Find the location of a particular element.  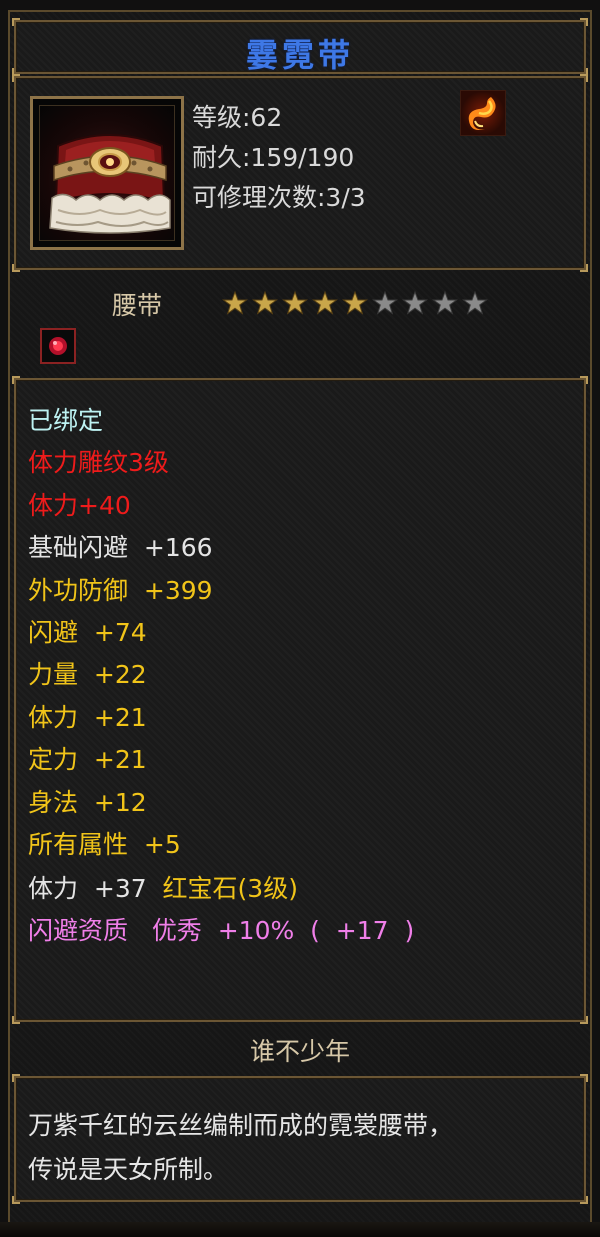

repair-count-text: 可修理次数:3/3 is located at coordinates (279, 197).